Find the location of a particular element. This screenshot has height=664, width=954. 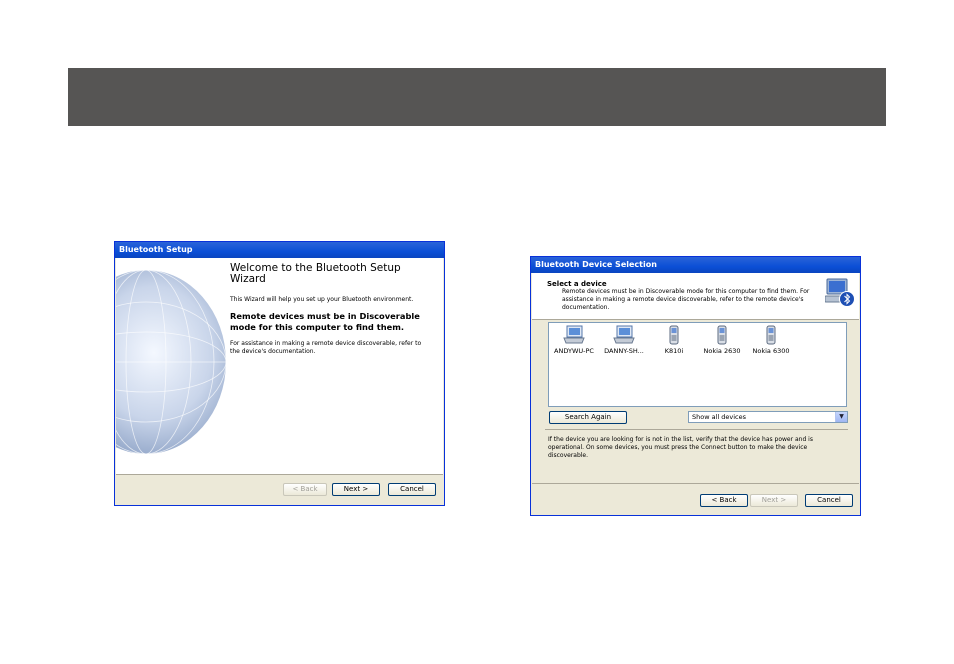

header-divider is located at coordinates (695, 319).